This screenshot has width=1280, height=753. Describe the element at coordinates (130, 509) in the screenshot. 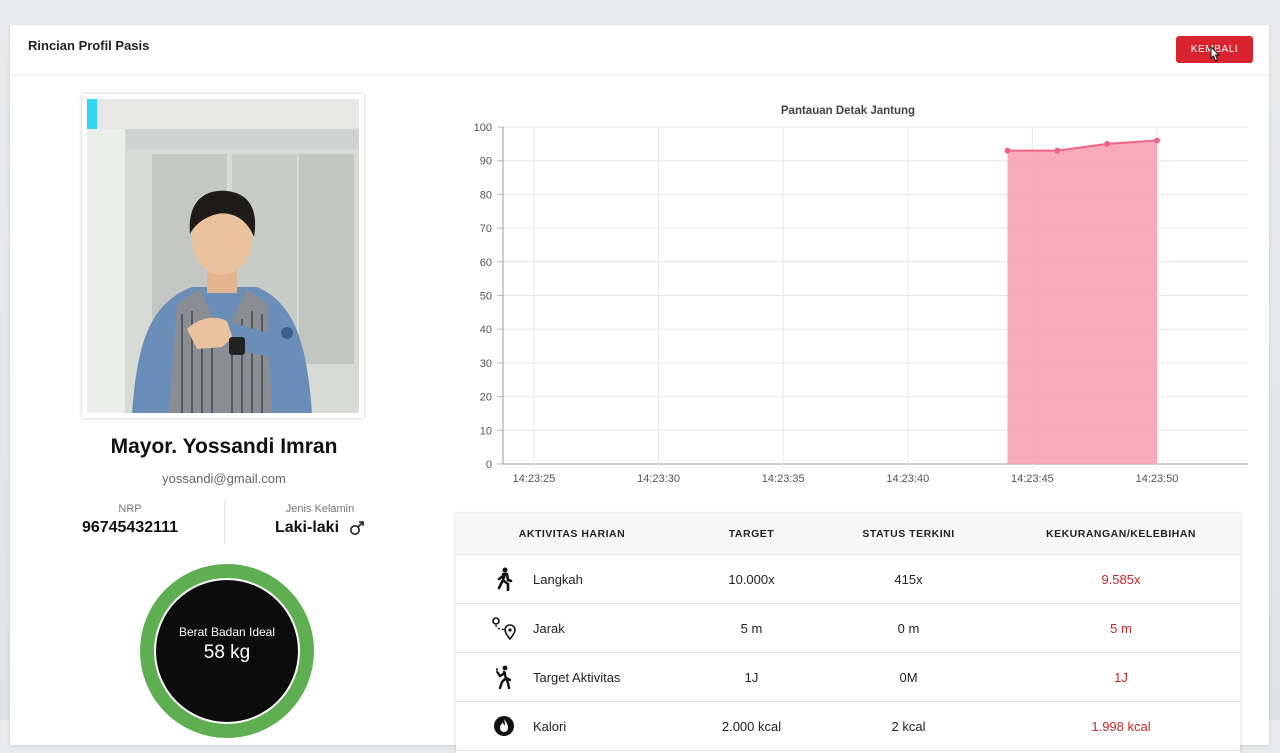

I see `nrp-label: NRP` at that location.